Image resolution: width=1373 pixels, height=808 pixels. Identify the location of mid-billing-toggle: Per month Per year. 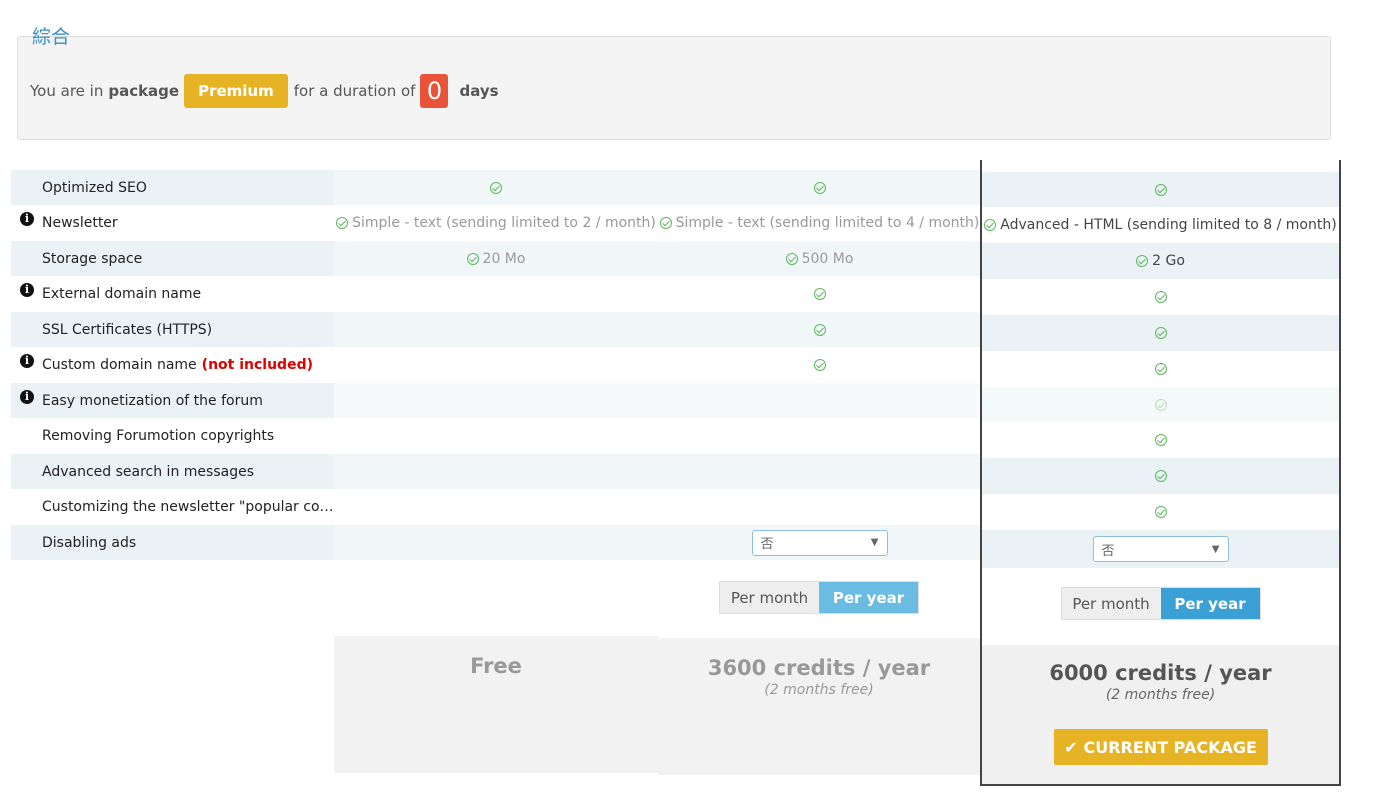
(819, 597).